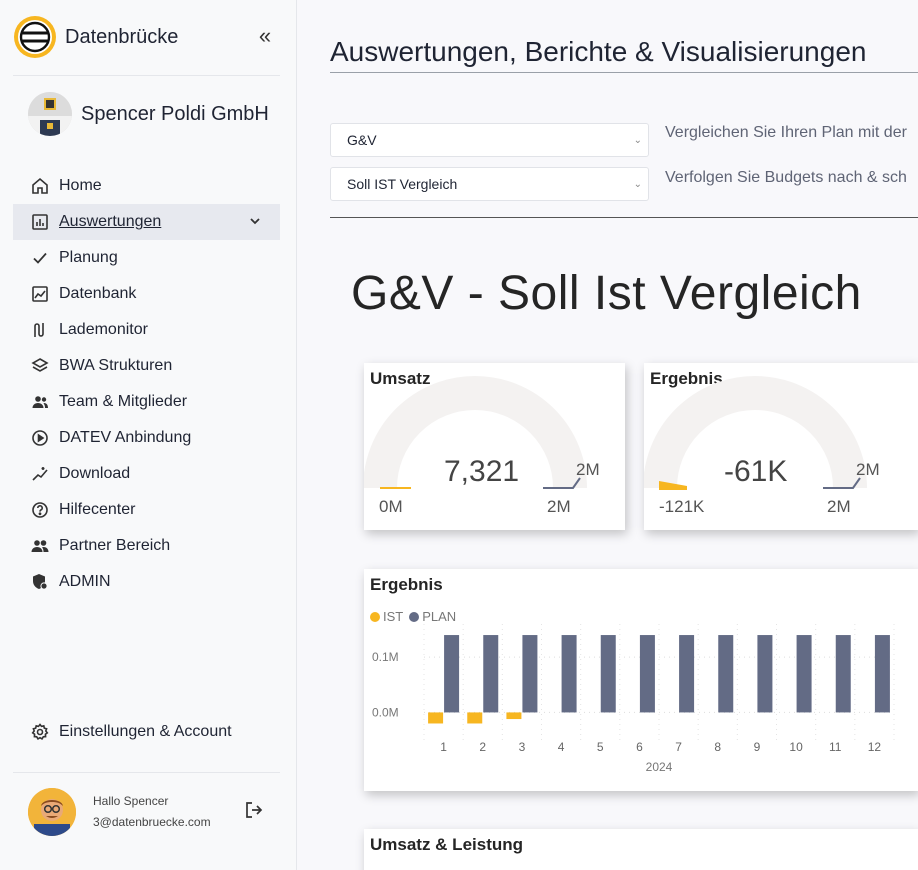  What do you see at coordinates (95, 473) in the screenshot?
I see `sidebar-item-label: Download` at bounding box center [95, 473].